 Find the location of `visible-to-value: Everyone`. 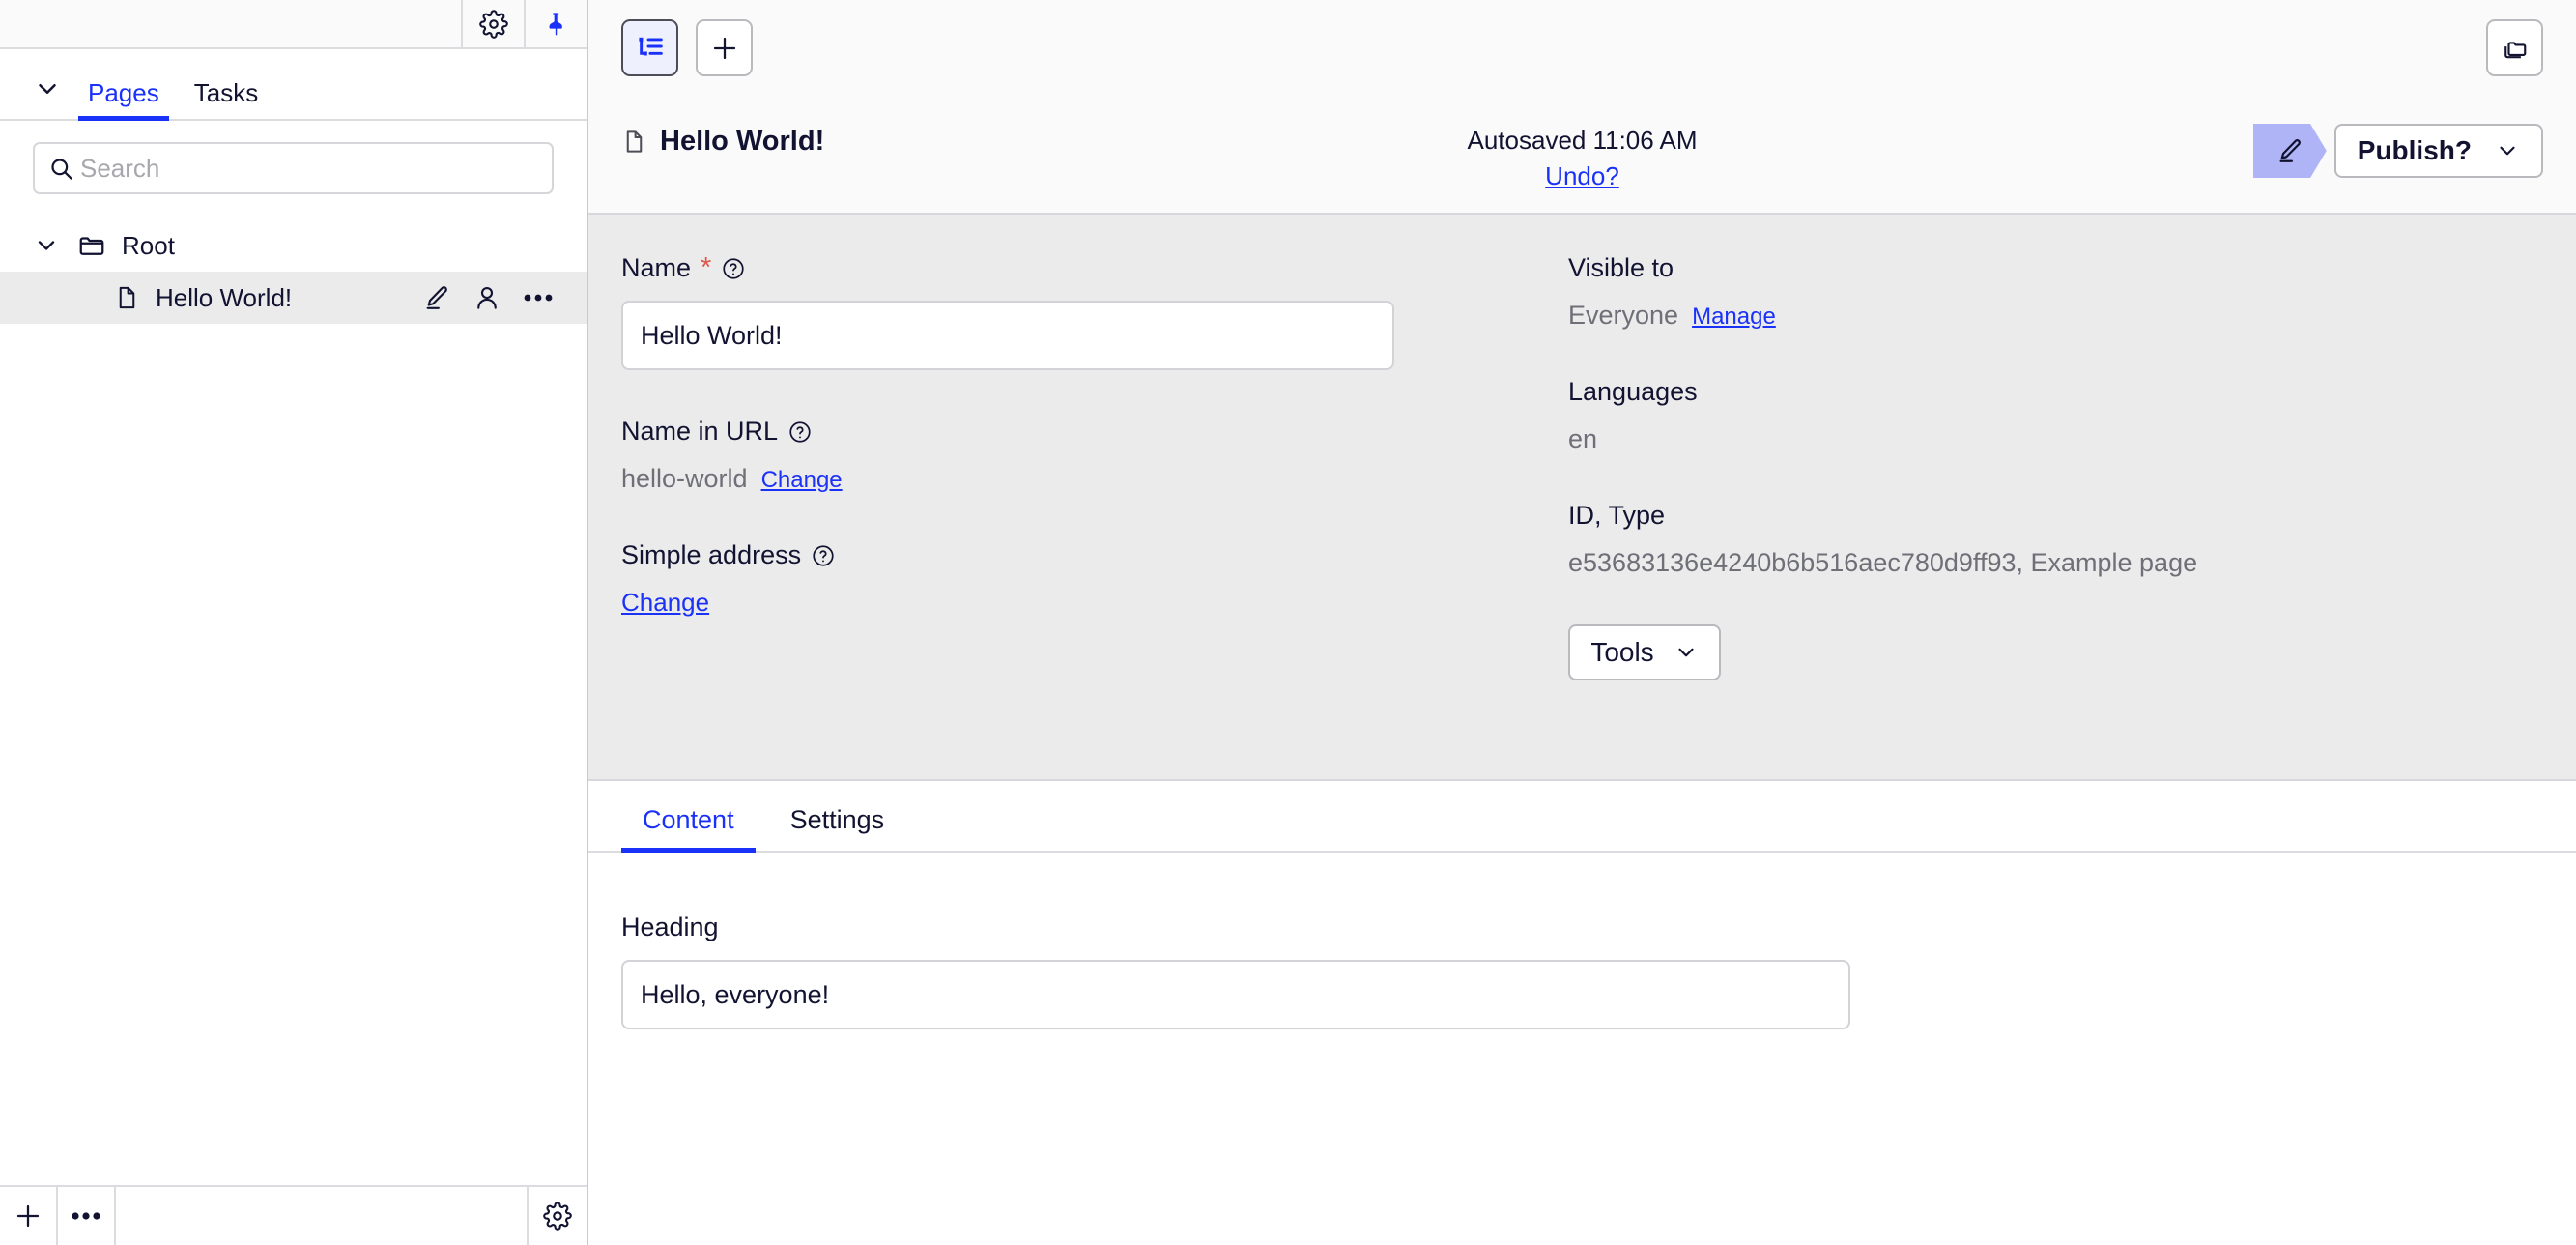

visible-to-value: Everyone is located at coordinates (1624, 315).